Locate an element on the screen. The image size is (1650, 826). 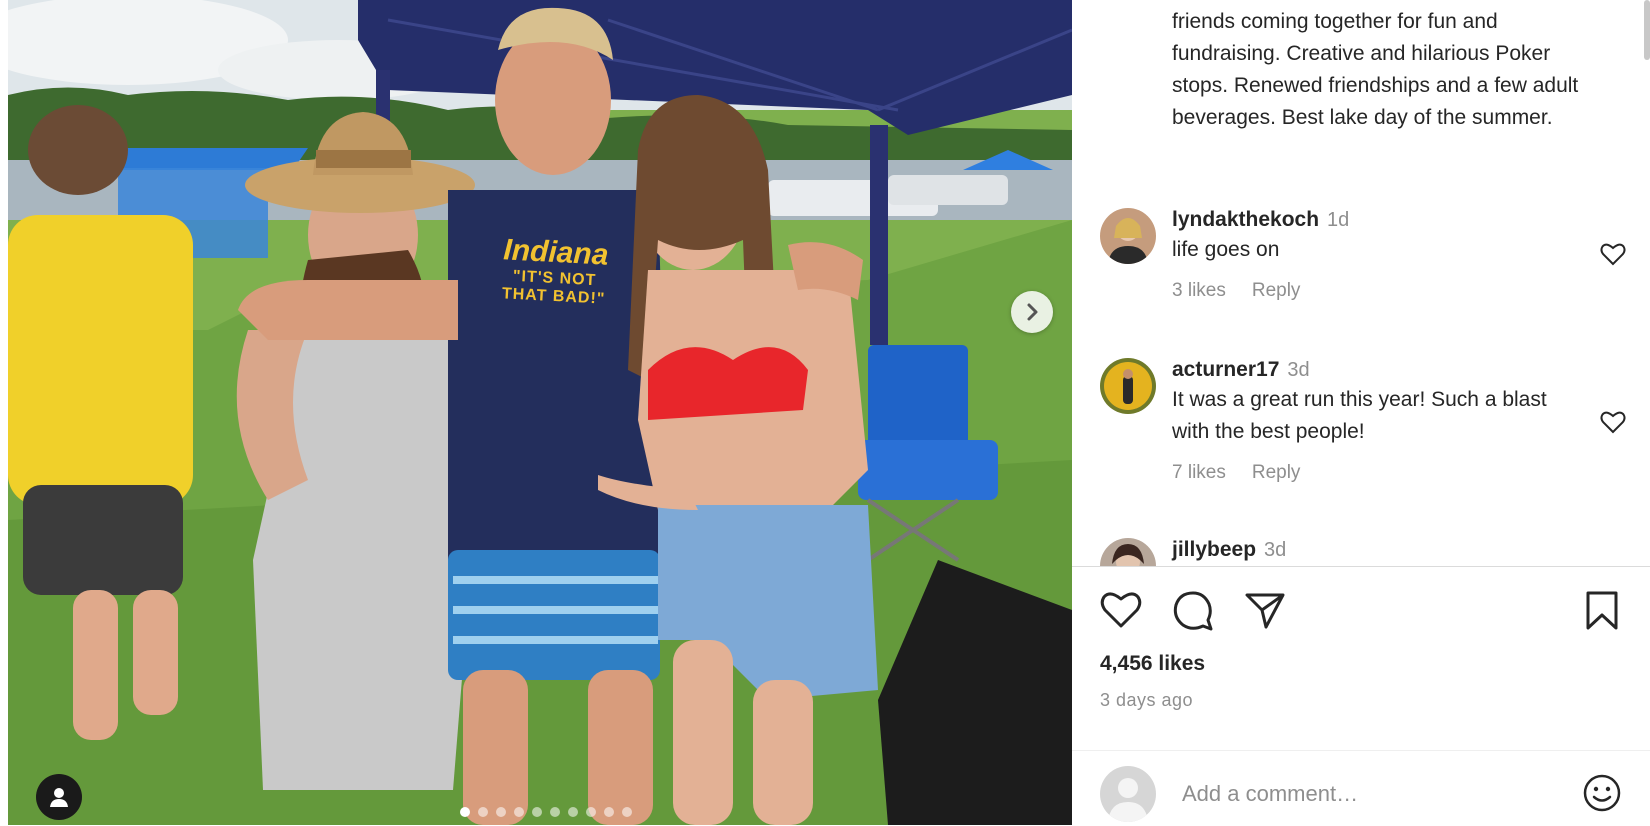
scrollbar is located at coordinates (1647, 30).